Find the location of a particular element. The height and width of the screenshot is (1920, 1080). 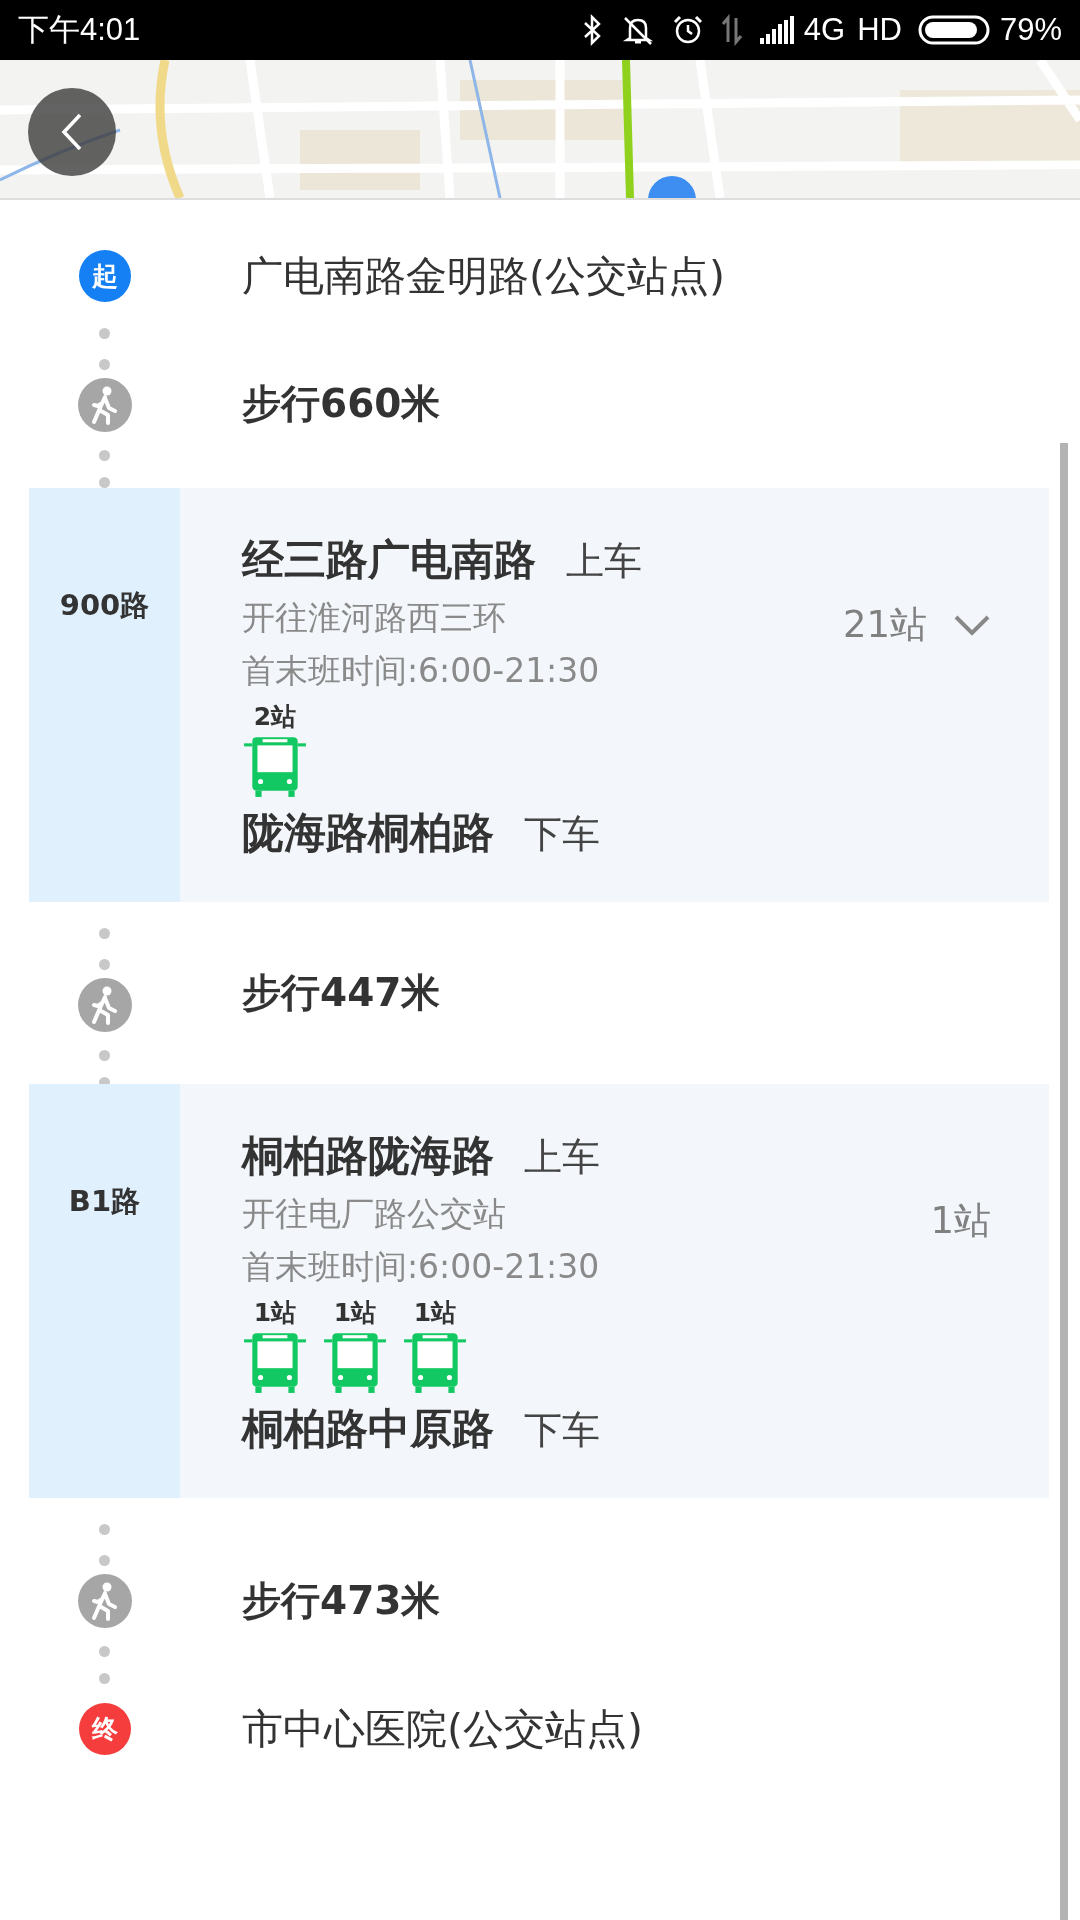

direction-text: 开往电厂路公交站 is located at coordinates (374, 1214).